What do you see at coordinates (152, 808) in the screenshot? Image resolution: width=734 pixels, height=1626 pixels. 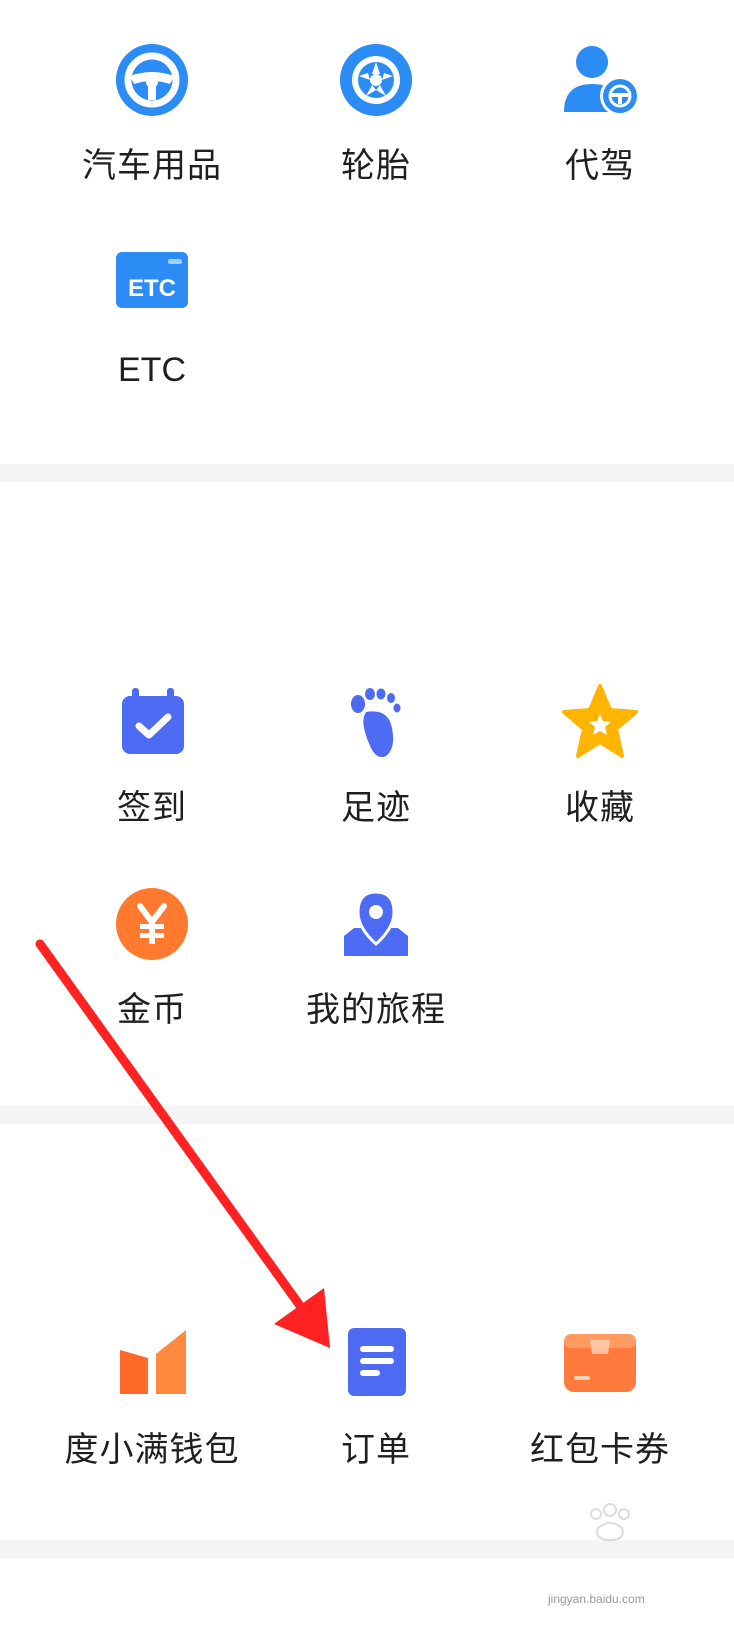 I see `check-in-label: 签到` at bounding box center [152, 808].